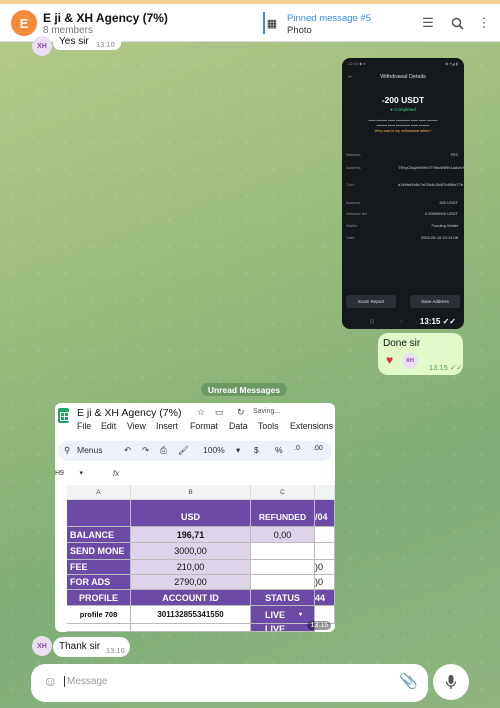 The height and width of the screenshot is (708, 500). I want to click on menus-search-label: Menus, so click(90, 450).